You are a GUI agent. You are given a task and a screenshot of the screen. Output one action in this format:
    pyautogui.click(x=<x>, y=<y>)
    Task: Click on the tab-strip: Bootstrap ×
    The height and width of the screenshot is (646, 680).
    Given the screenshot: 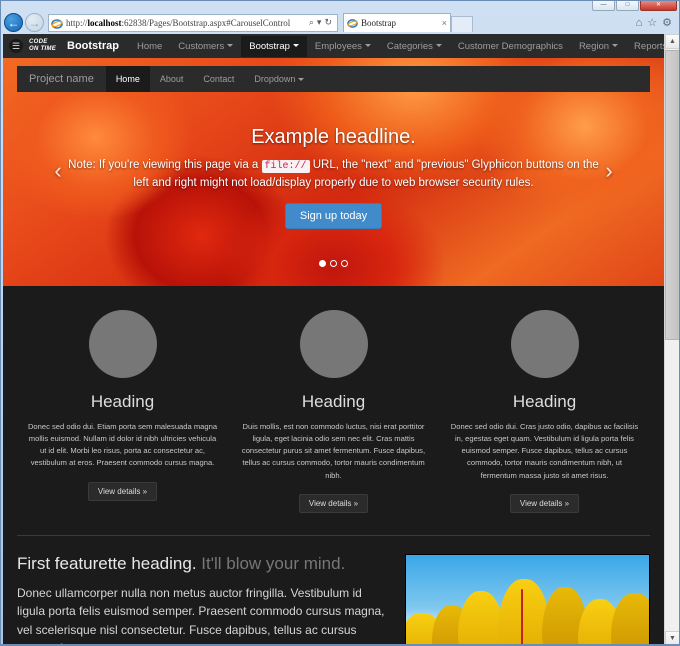 What is the action you would take?
    pyautogui.click(x=408, y=22)
    